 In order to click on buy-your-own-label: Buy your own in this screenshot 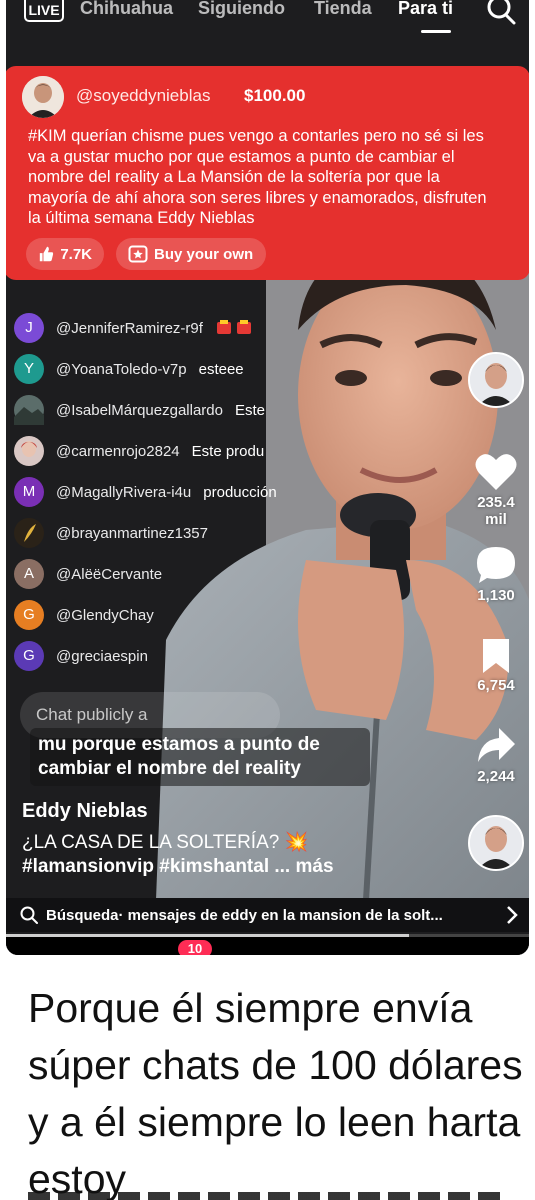, I will do `click(204, 254)`.